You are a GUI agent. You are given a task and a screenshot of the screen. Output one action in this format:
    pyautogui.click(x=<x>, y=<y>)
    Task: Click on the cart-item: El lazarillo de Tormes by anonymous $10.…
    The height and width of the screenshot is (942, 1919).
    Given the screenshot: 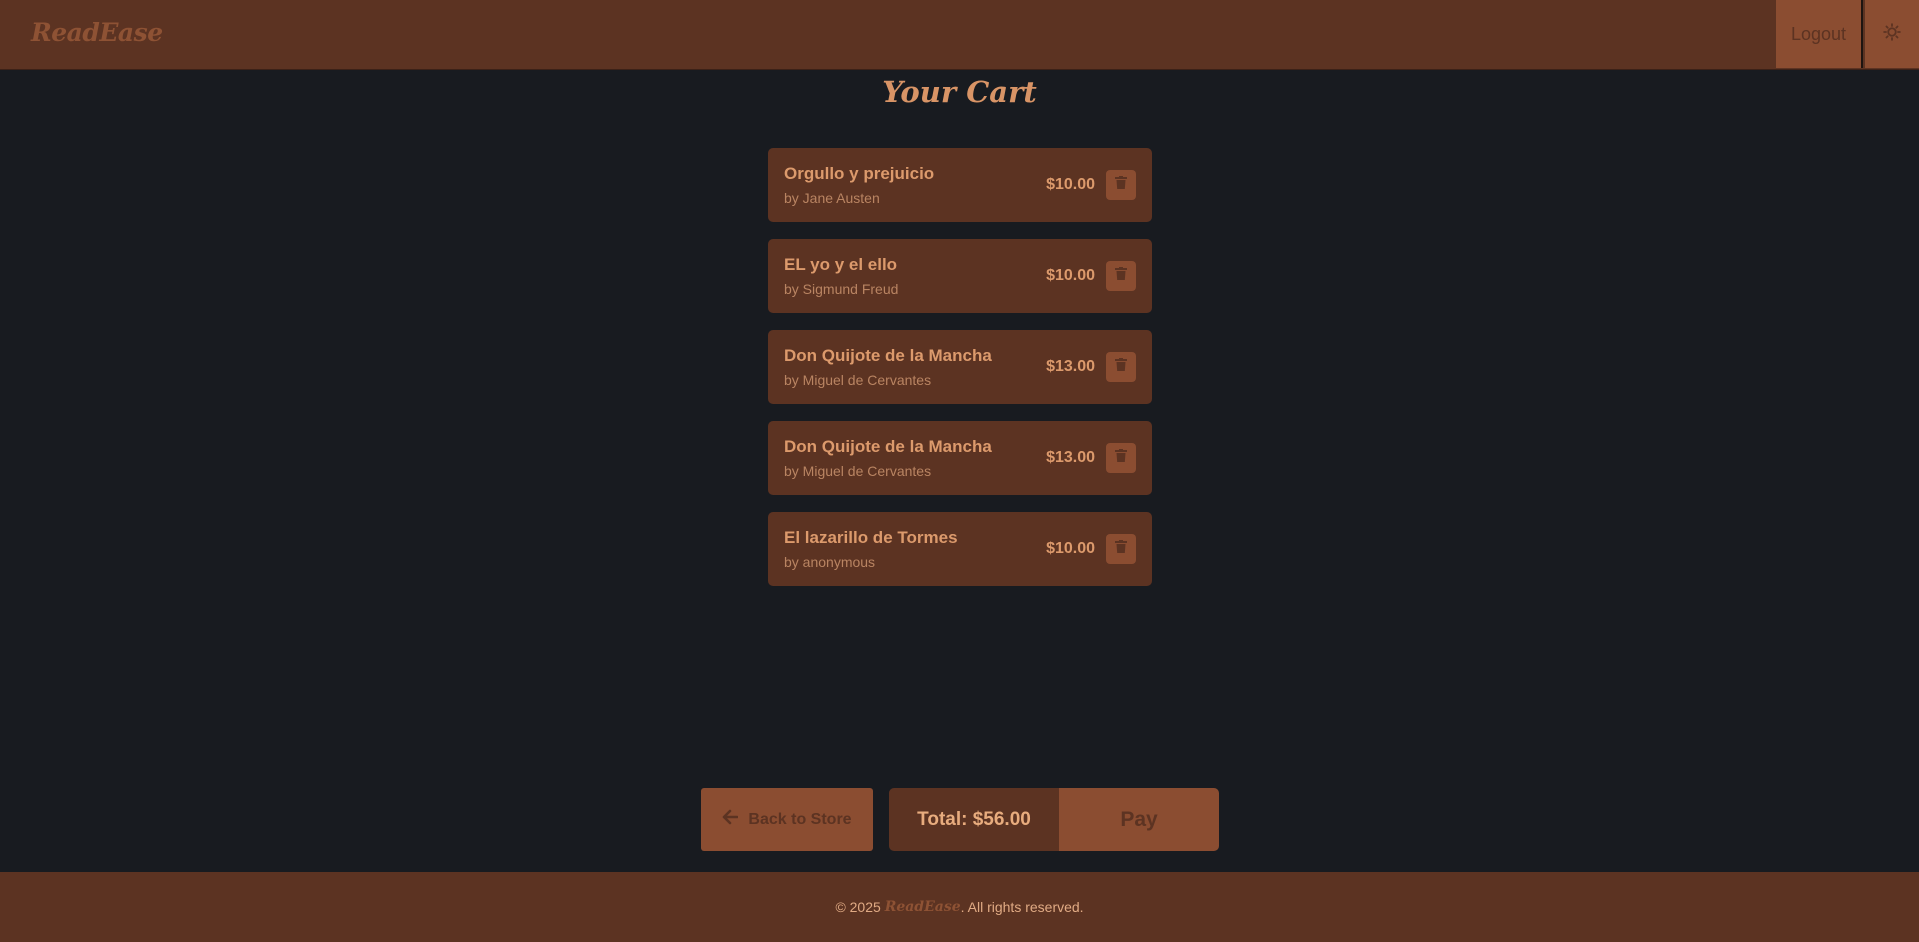 What is the action you would take?
    pyautogui.click(x=960, y=549)
    